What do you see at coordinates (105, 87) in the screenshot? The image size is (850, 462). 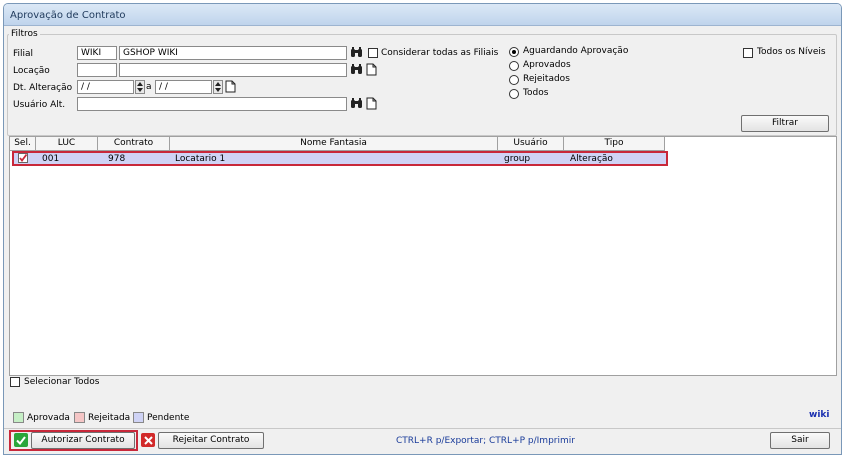 I see `date-from-field: / /` at bounding box center [105, 87].